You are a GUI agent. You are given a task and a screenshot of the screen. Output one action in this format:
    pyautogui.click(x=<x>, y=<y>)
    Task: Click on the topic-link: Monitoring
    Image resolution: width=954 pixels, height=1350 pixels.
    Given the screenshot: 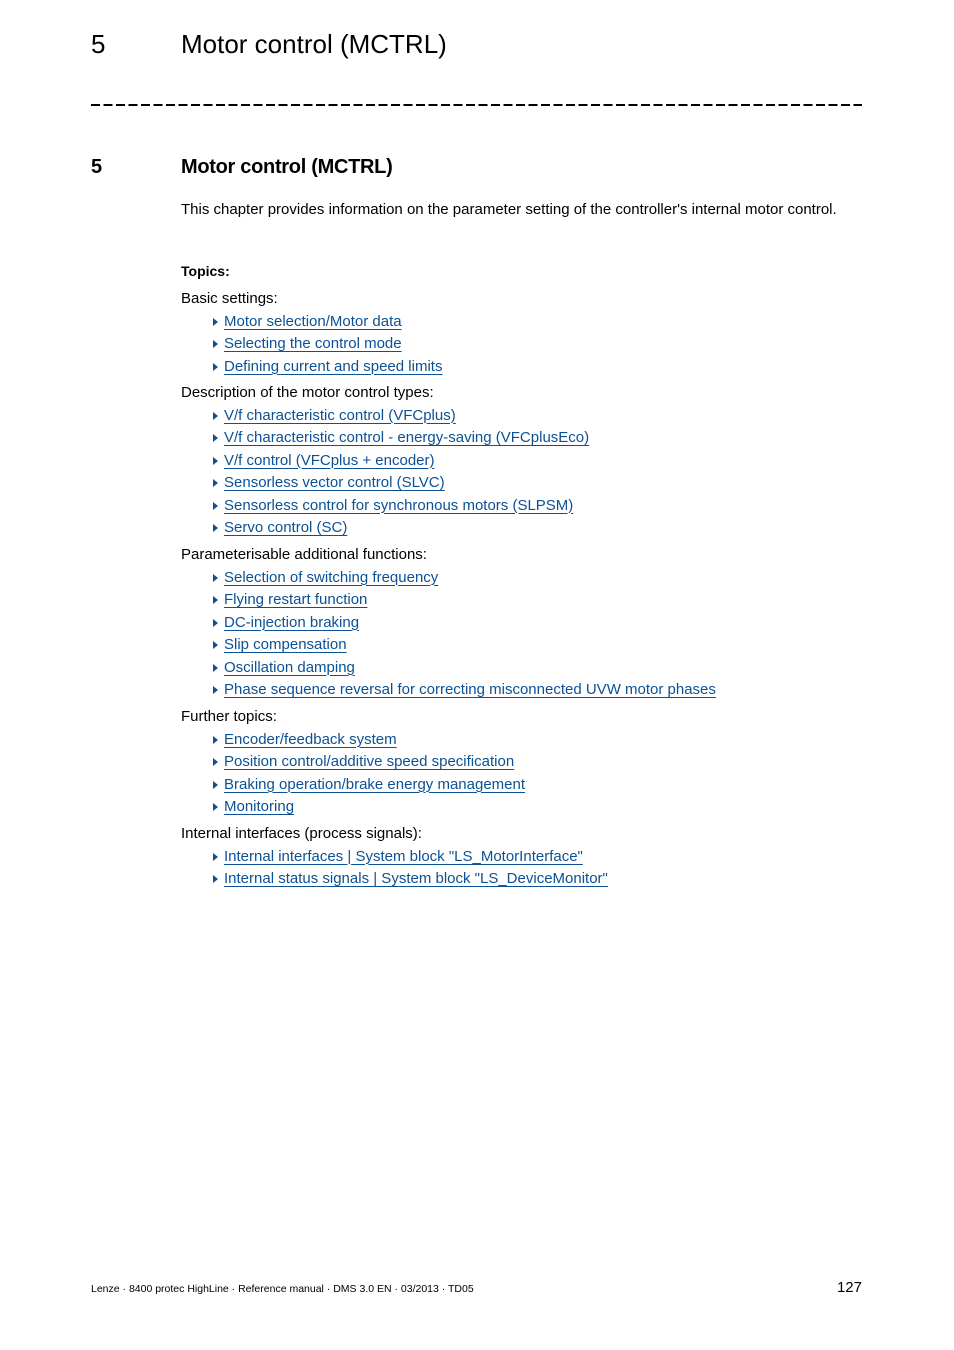 What is the action you would take?
    pyautogui.click(x=259, y=806)
    